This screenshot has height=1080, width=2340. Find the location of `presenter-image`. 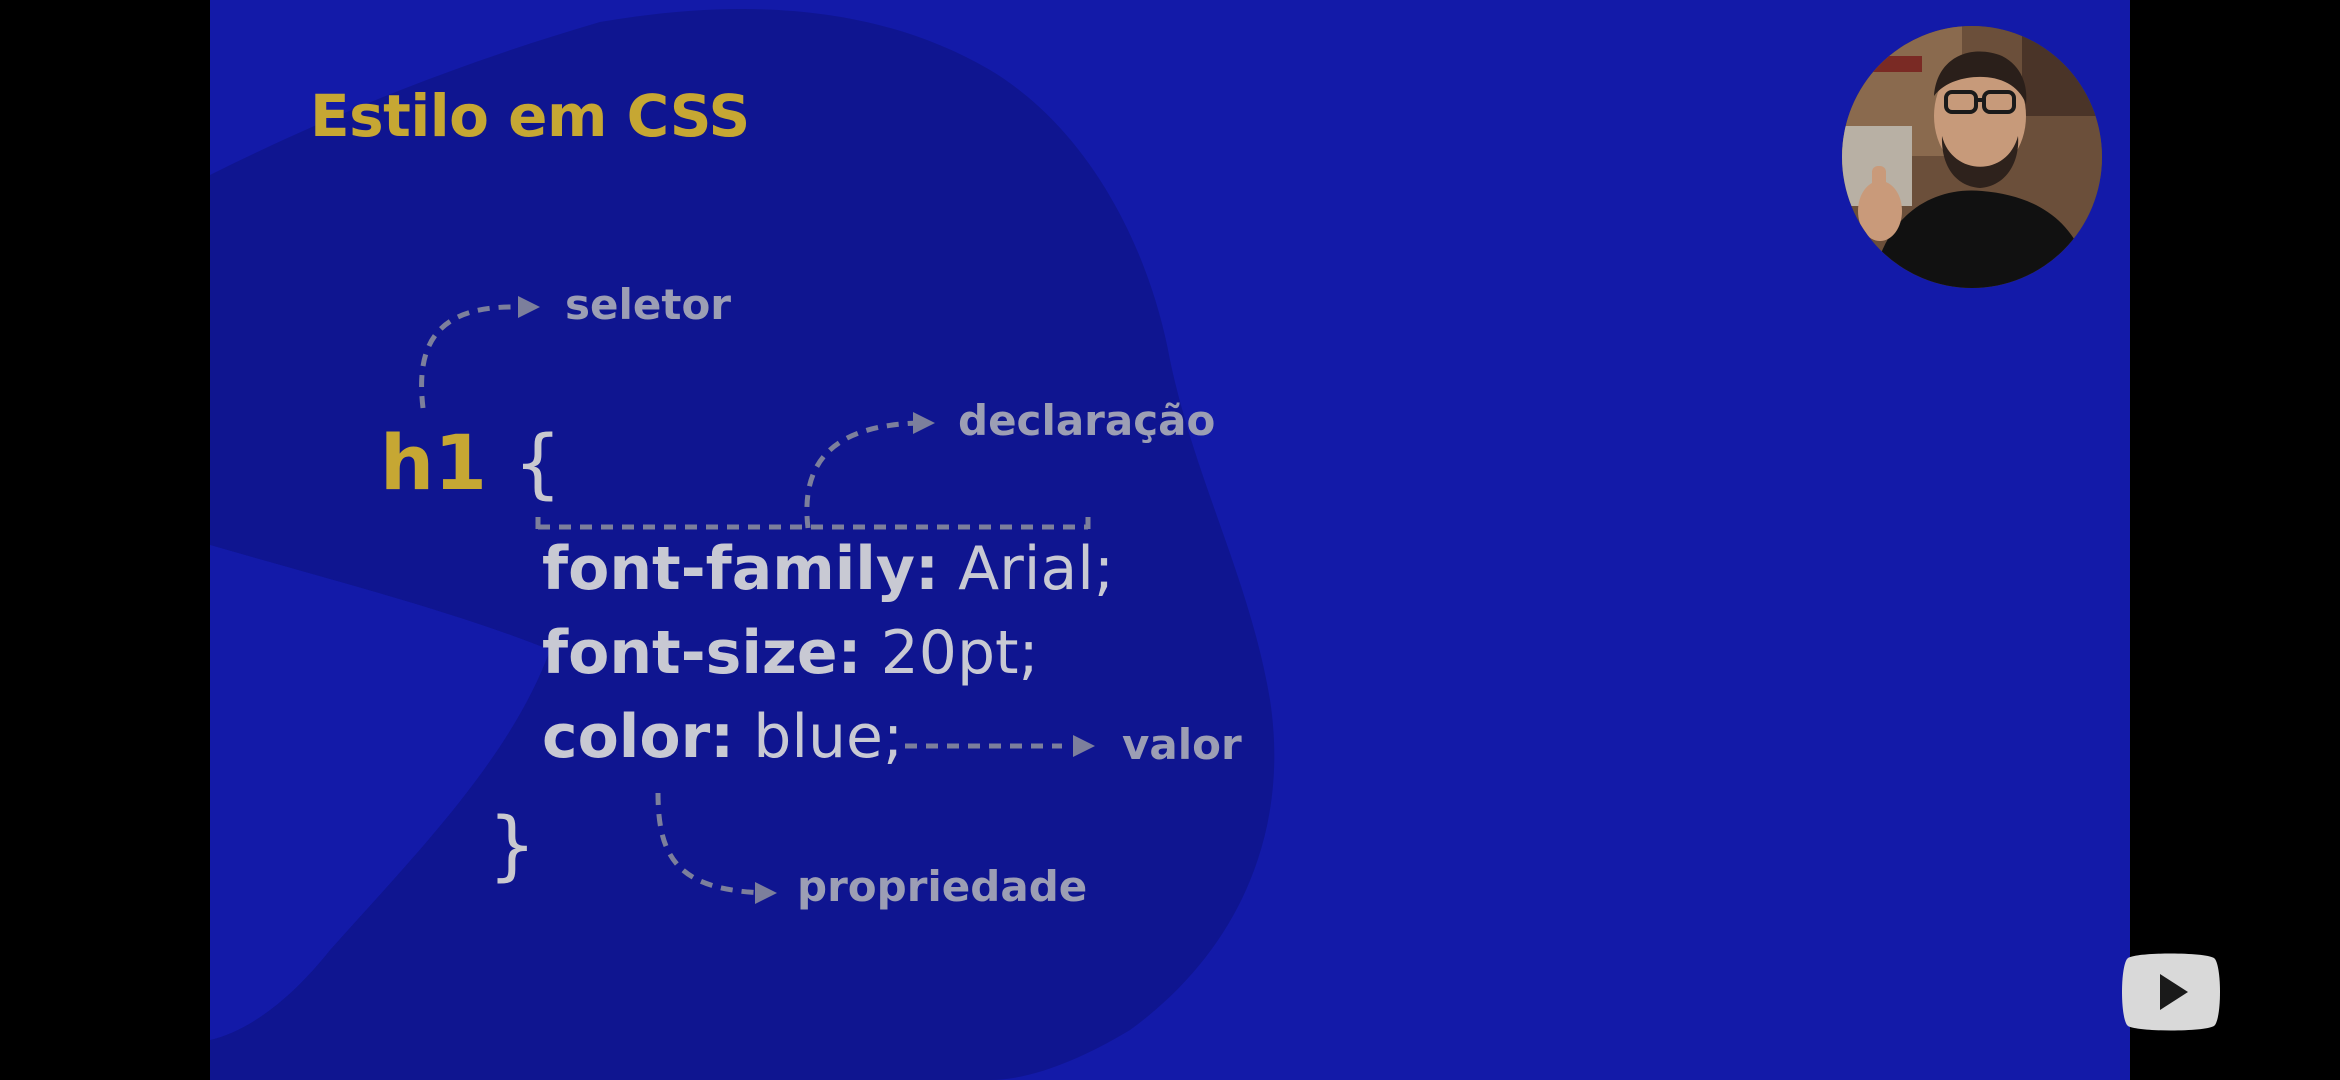

presenter-image is located at coordinates (1972, 157).